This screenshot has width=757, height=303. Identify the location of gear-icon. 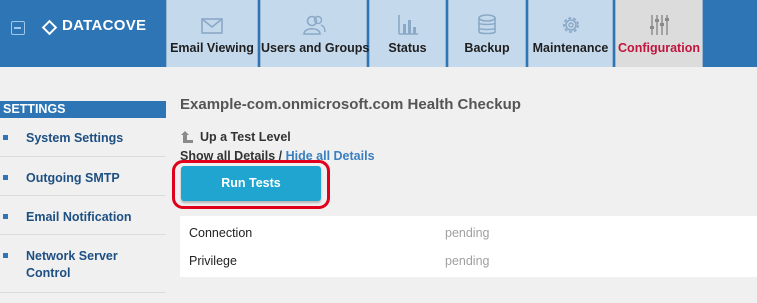
(570, 25).